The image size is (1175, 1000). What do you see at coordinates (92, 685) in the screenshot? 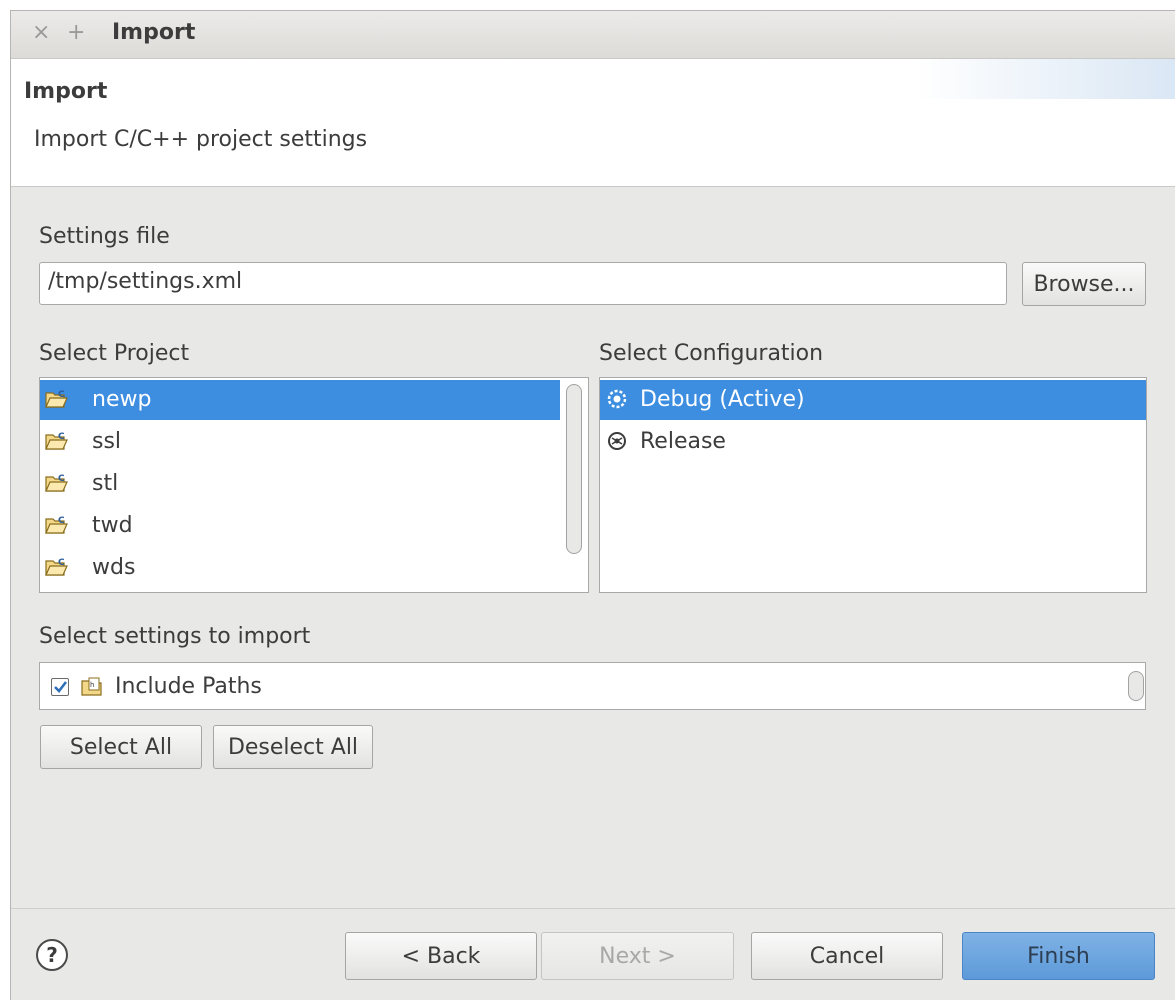
I see `svg-text: h` at bounding box center [92, 685].